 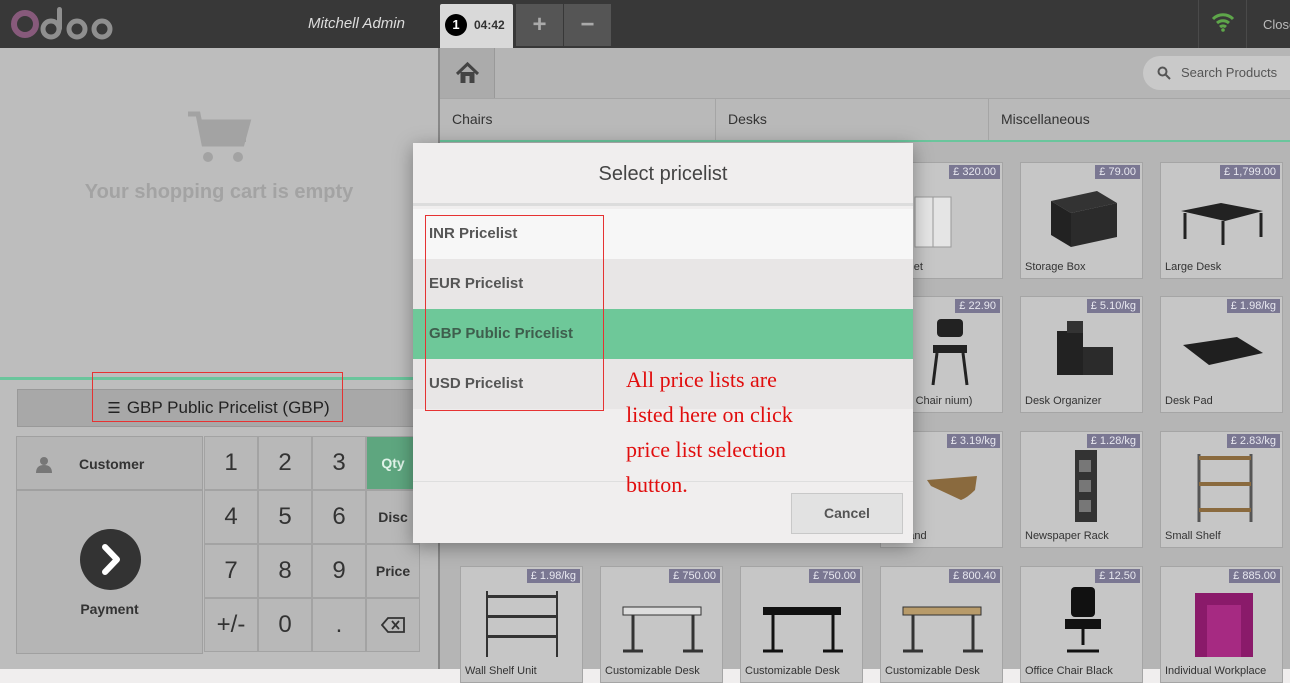 I want to click on product-name: Desk Organizer, so click(x=1063, y=401).